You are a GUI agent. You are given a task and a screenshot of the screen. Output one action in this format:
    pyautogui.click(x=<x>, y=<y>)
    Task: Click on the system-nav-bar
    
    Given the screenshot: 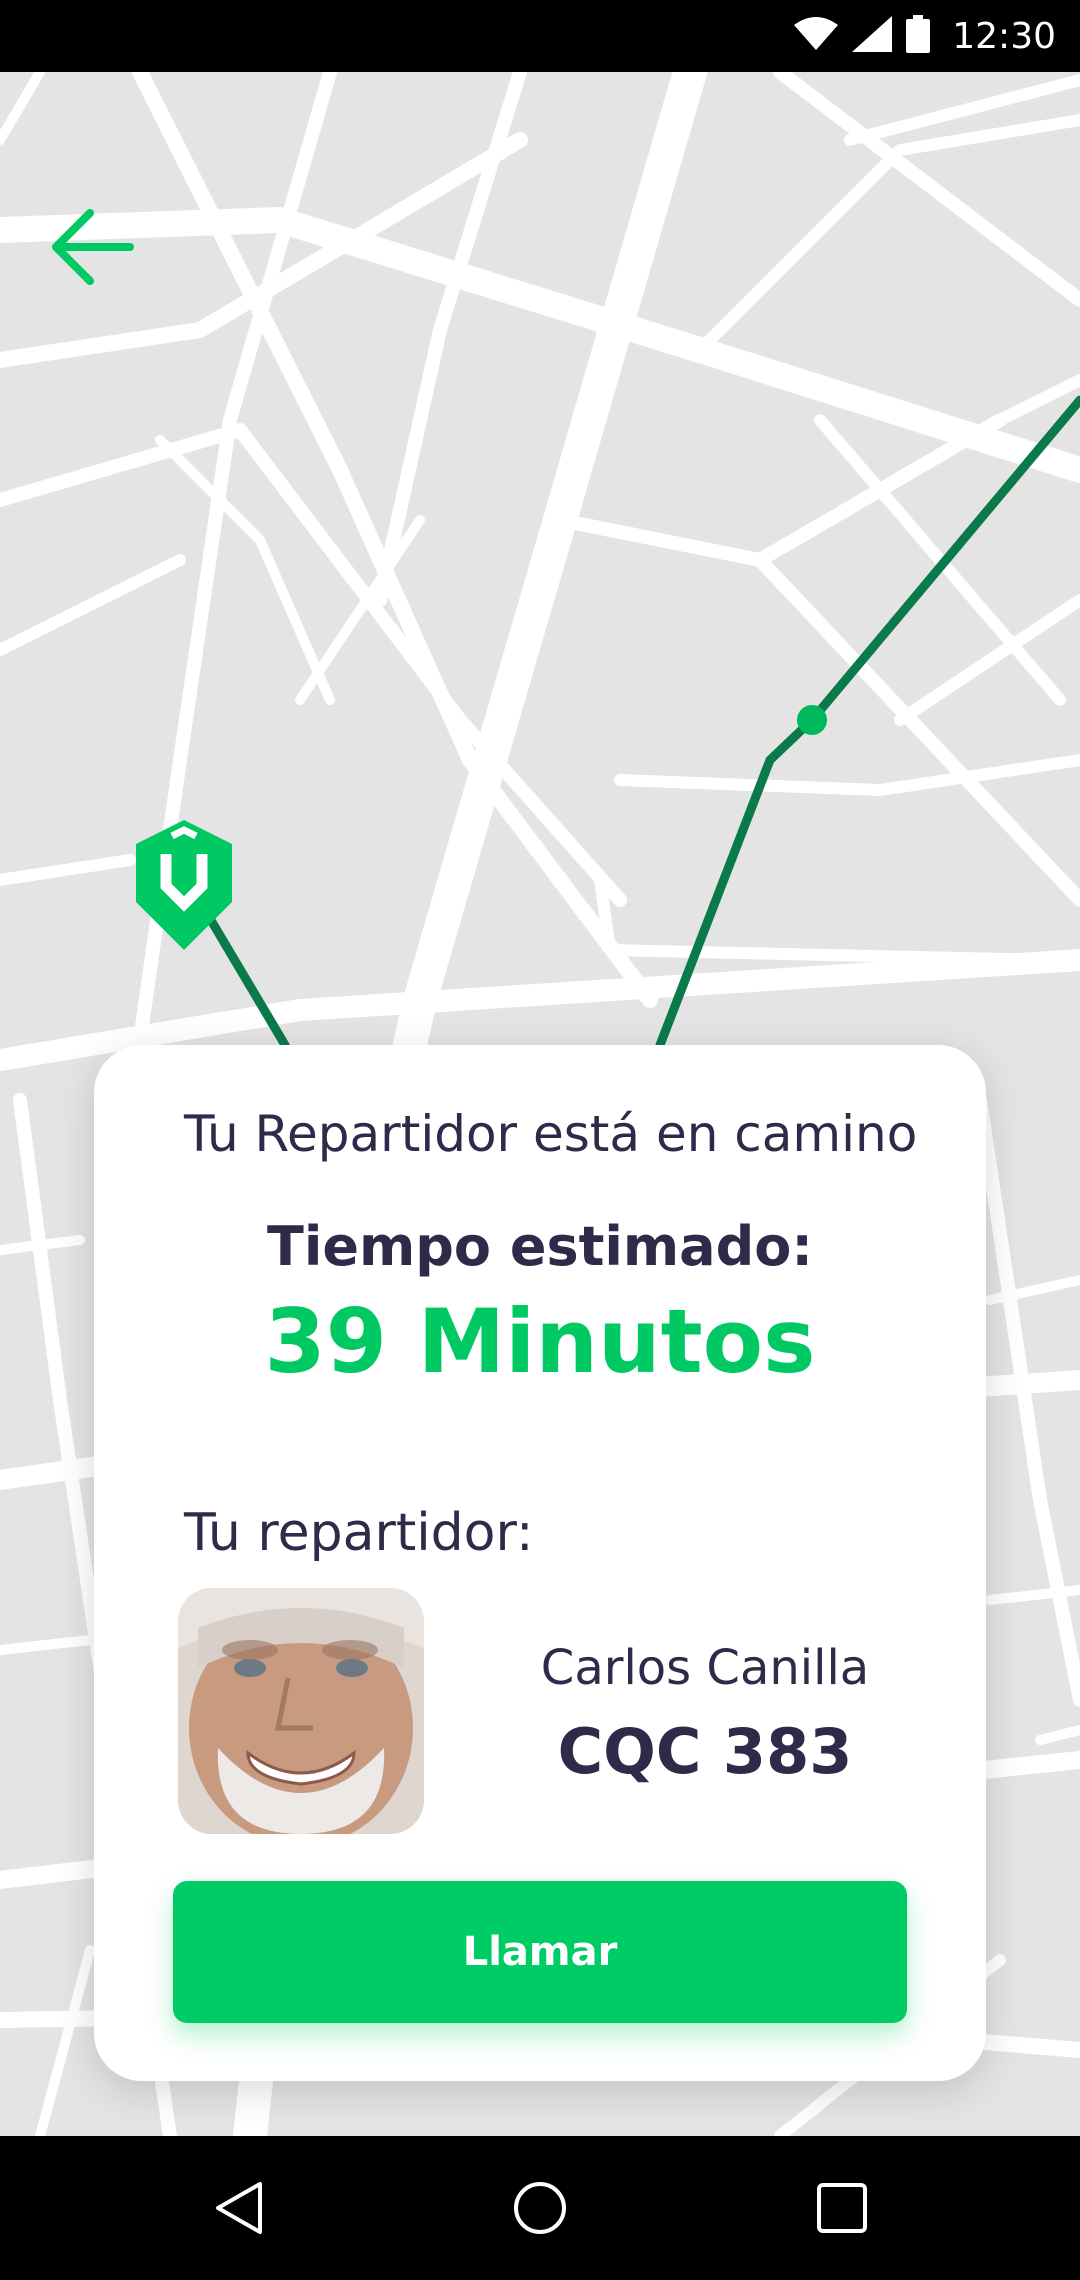 What is the action you would take?
    pyautogui.click(x=540, y=2208)
    